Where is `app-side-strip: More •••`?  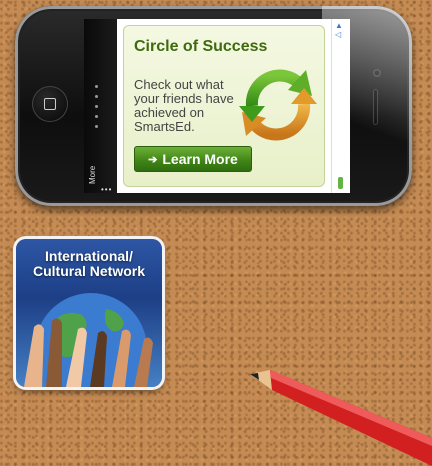 app-side-strip: More ••• is located at coordinates (100, 106).